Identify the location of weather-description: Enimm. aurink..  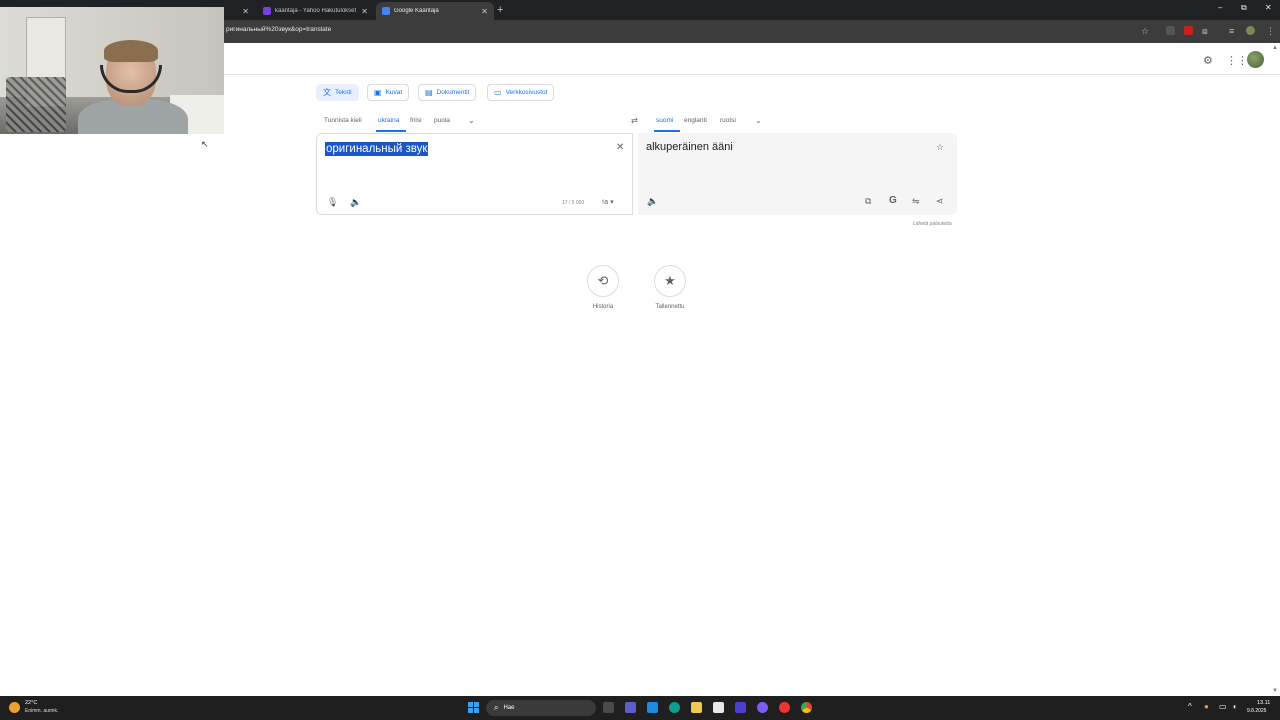
(41, 711).